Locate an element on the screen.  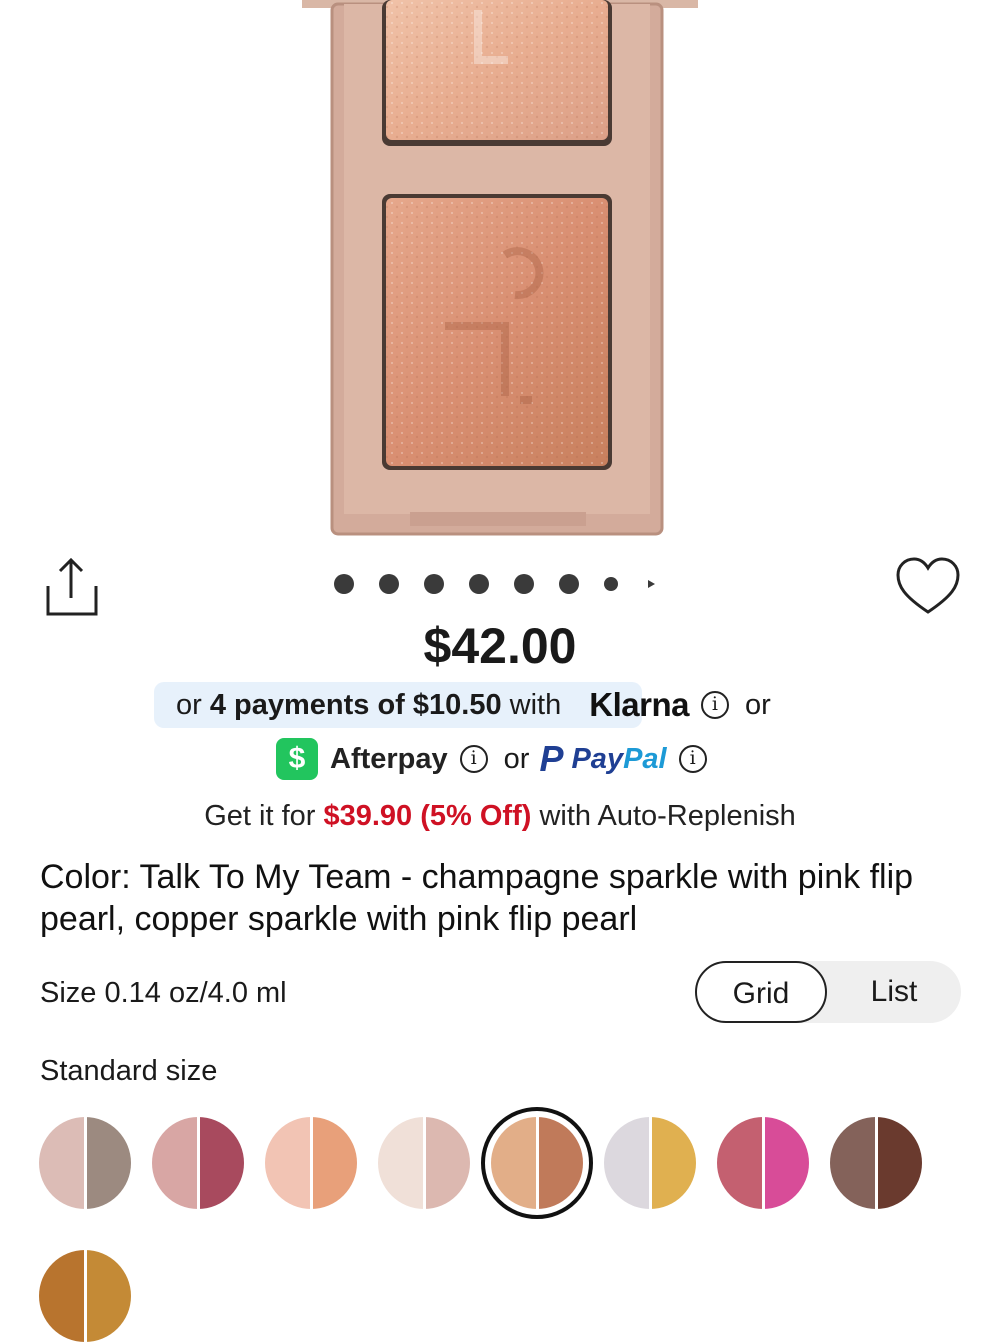
paypal-logo: PayPal is located at coordinates (618, 759).